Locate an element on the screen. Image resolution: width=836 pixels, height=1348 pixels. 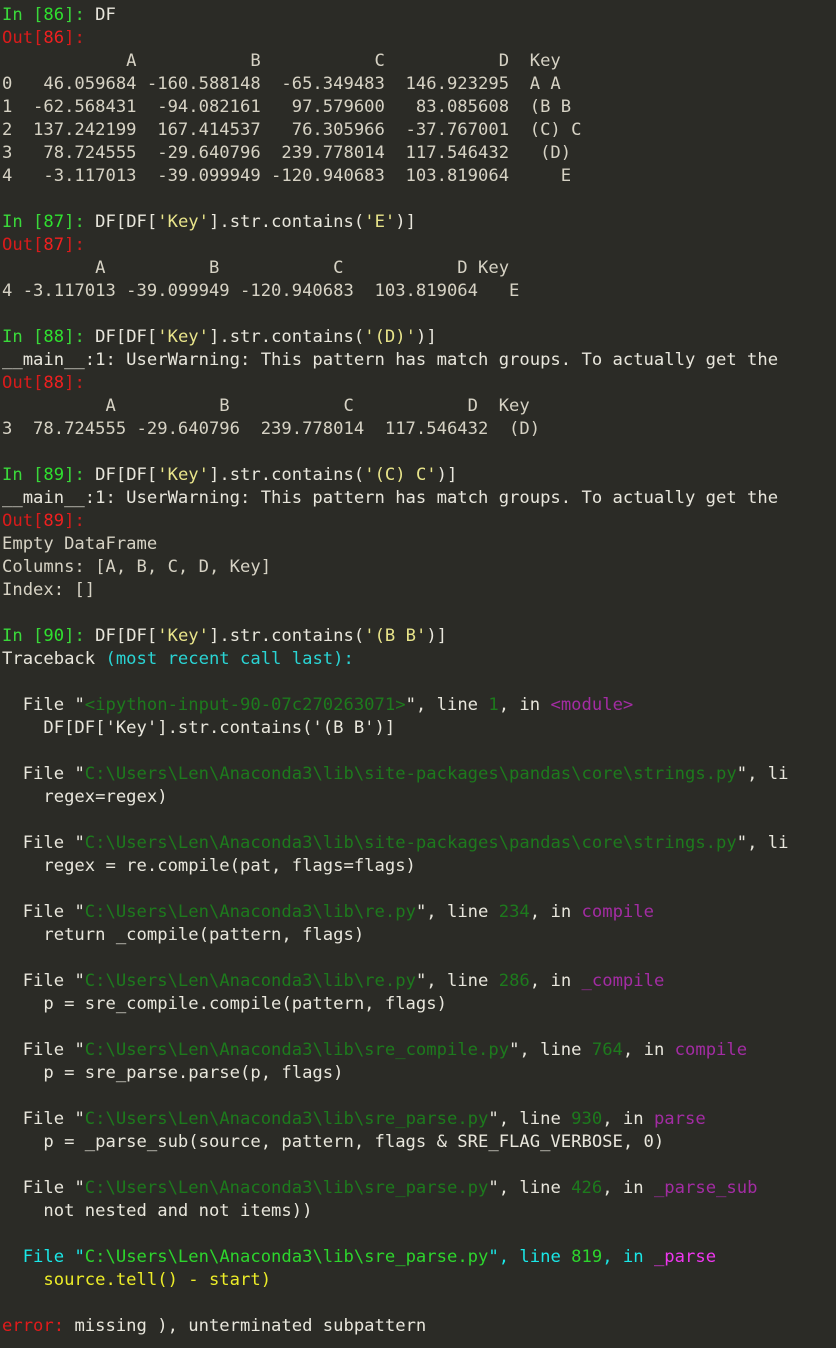
string-literal: '(B B' is located at coordinates (395, 636).